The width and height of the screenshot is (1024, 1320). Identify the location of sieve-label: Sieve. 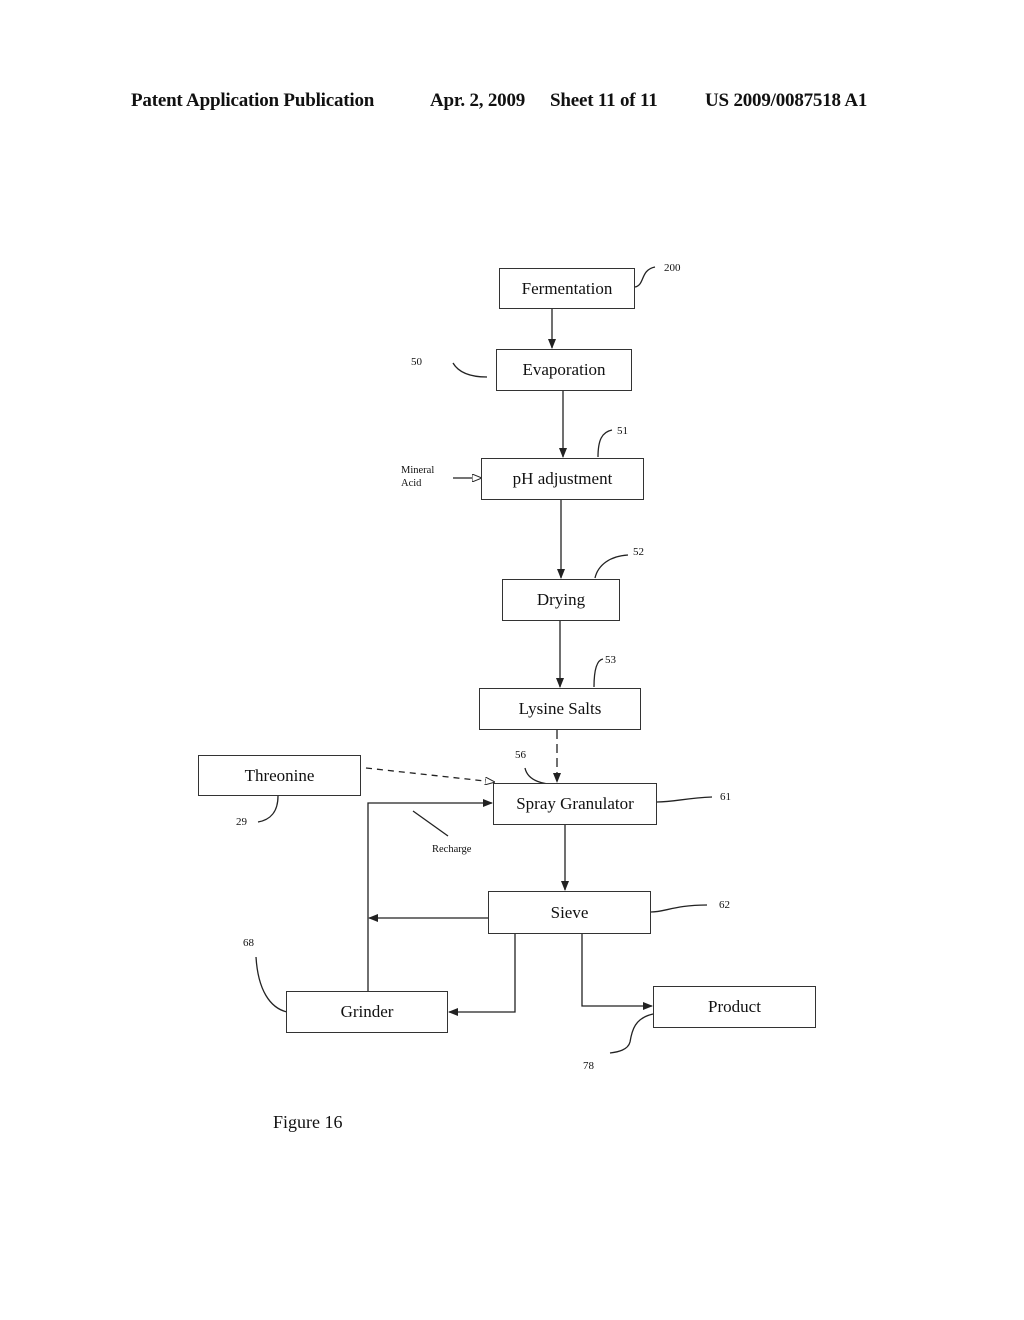
(569, 912).